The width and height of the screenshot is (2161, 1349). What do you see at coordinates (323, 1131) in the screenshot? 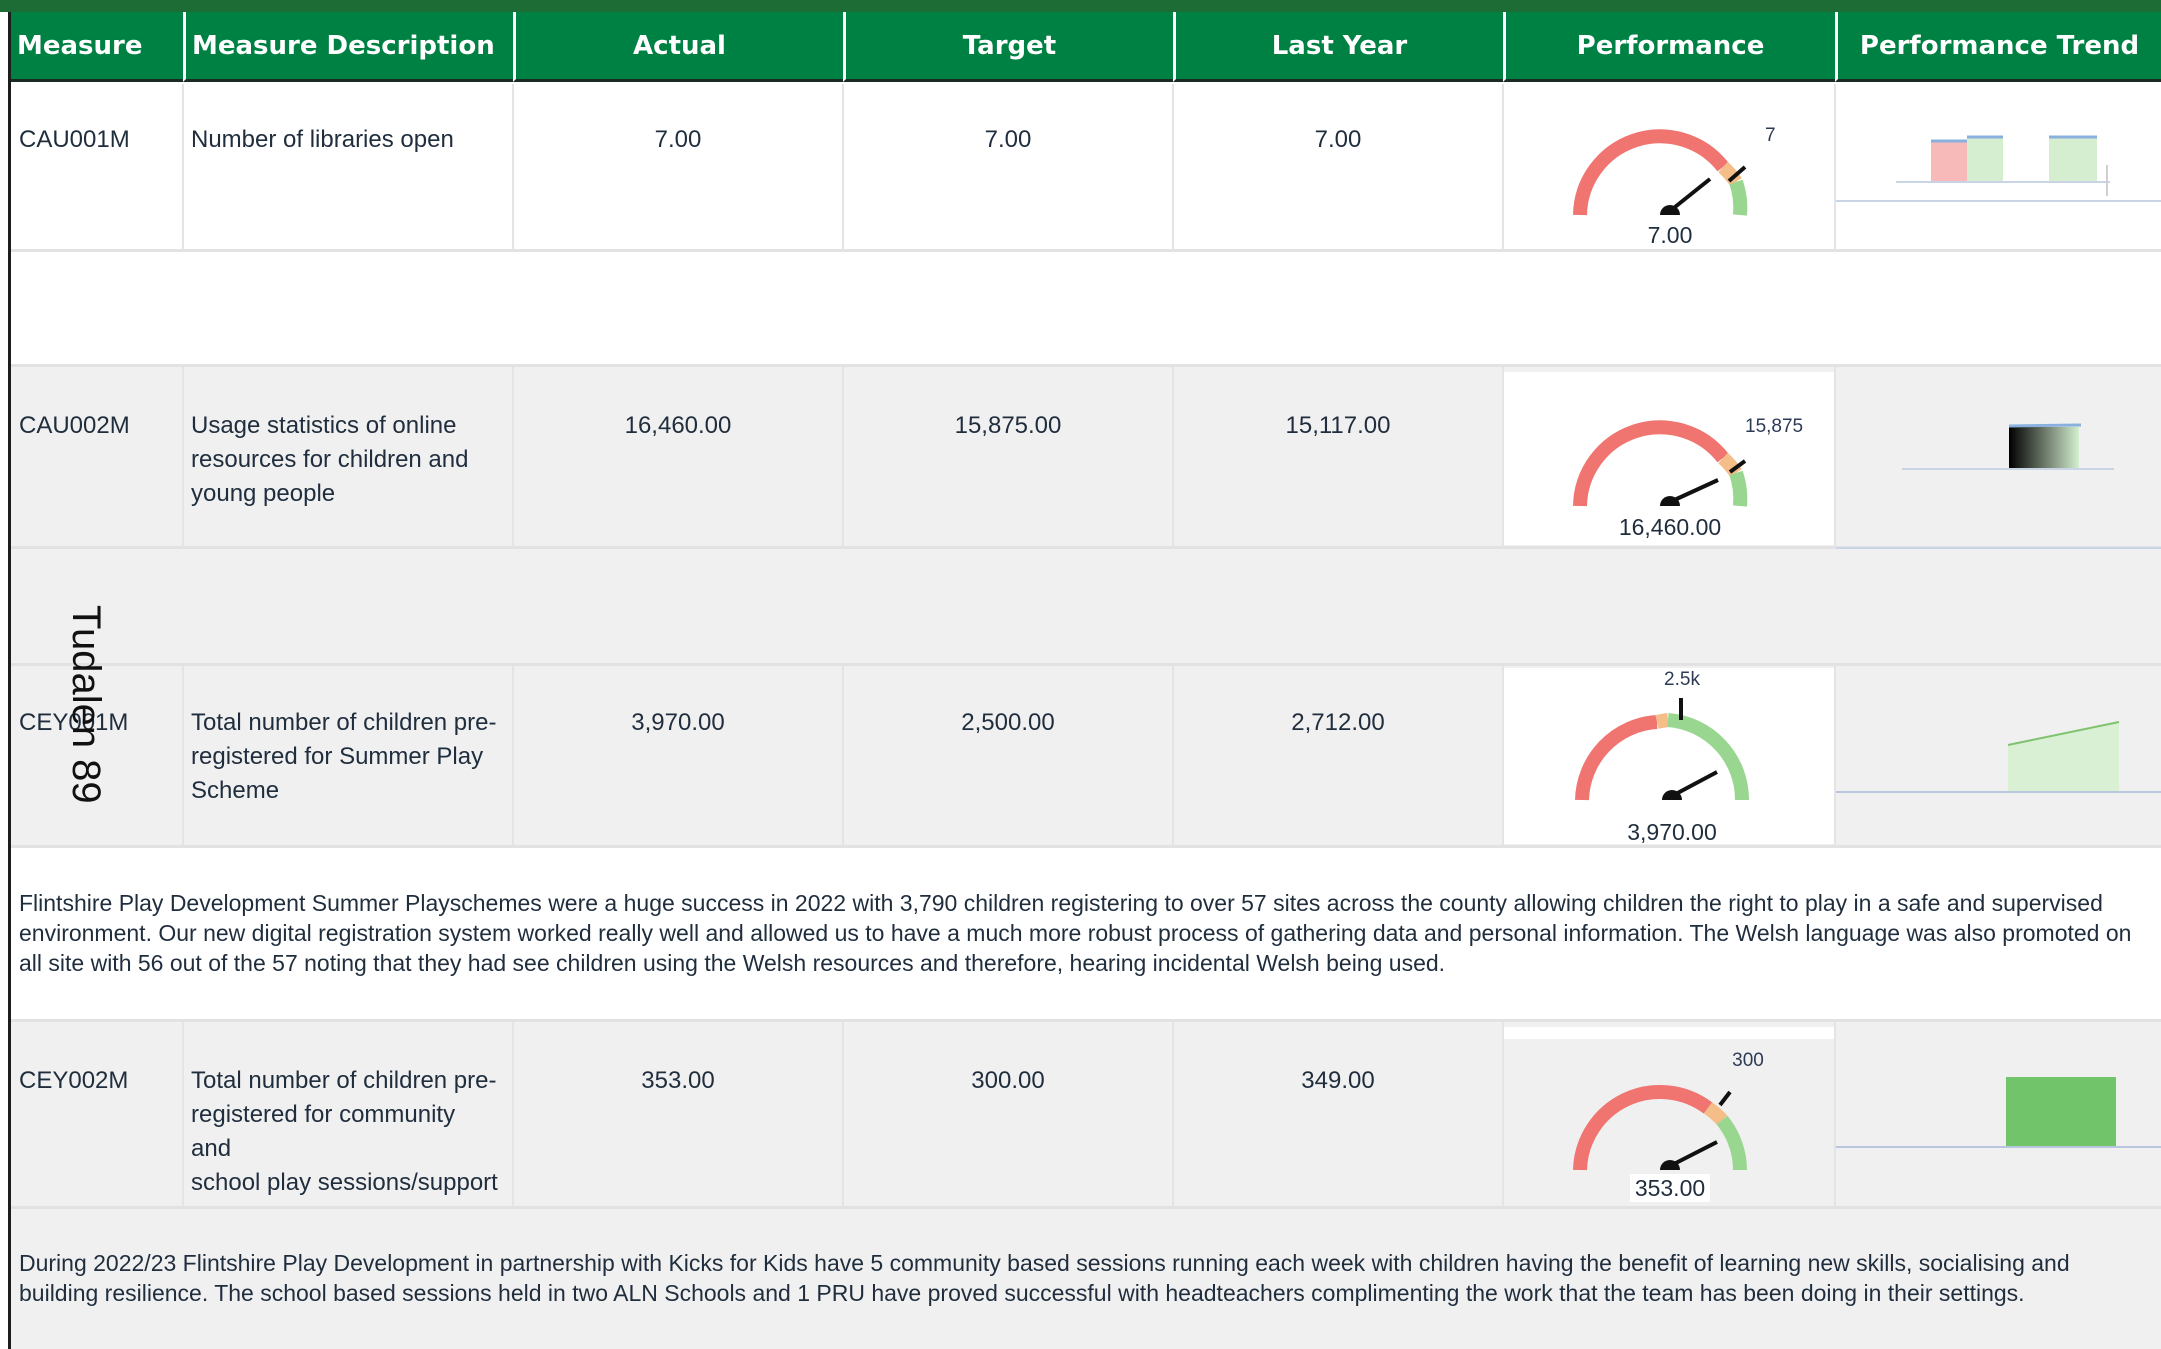
I see `description-line: registered for community and` at bounding box center [323, 1131].